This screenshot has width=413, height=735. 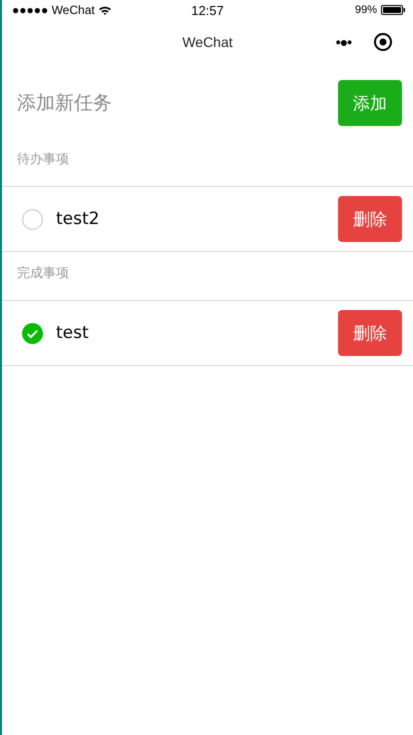 I want to click on more-button: •●•, so click(x=343, y=42).